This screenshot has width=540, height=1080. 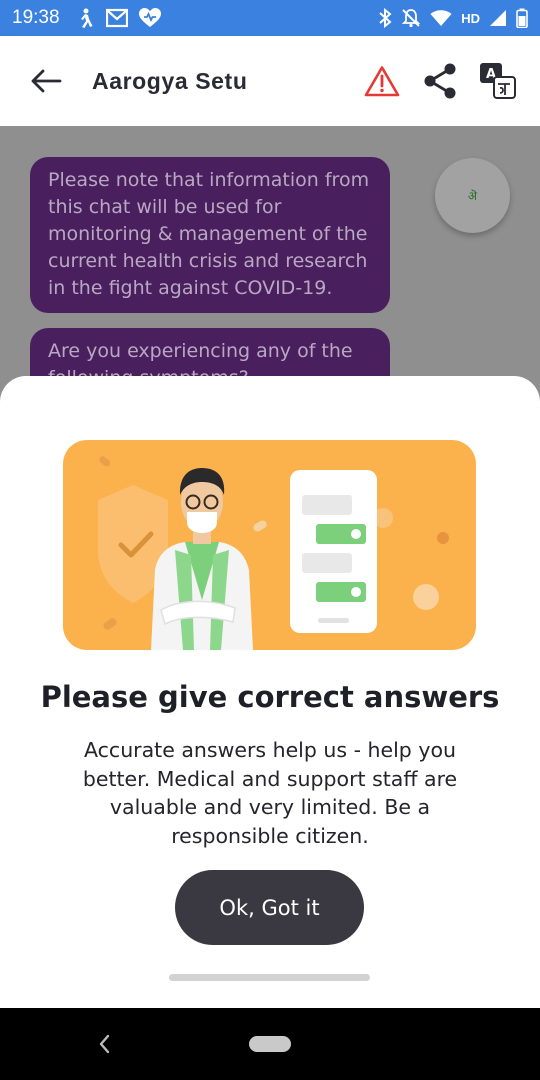 I want to click on bell-off-icon, so click(x=411, y=18).